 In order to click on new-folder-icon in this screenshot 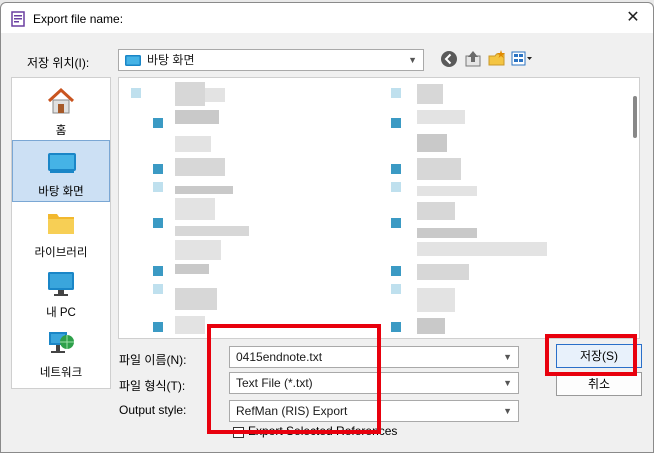, I will do `click(497, 59)`.